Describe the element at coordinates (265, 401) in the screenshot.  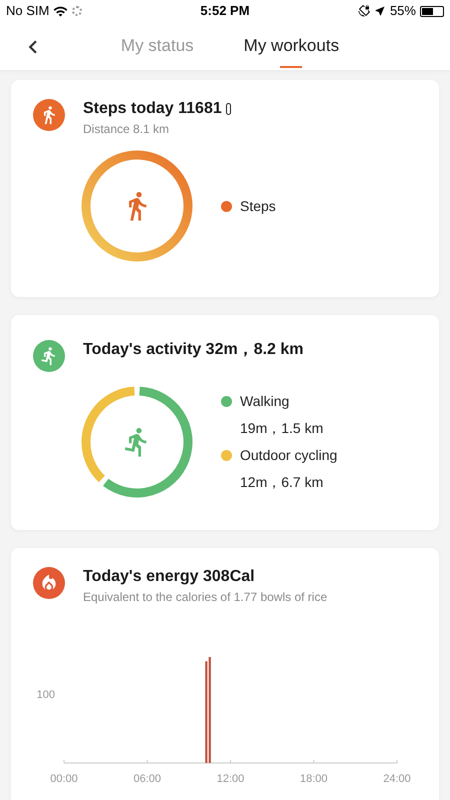
I see `legend-label: Walking` at that location.